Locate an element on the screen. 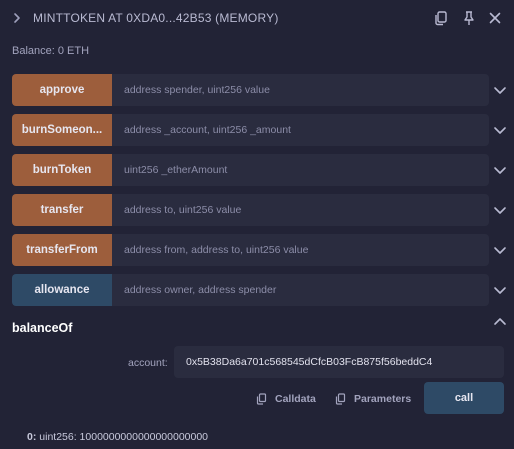  allowance-button: allowance is located at coordinates (62, 290).